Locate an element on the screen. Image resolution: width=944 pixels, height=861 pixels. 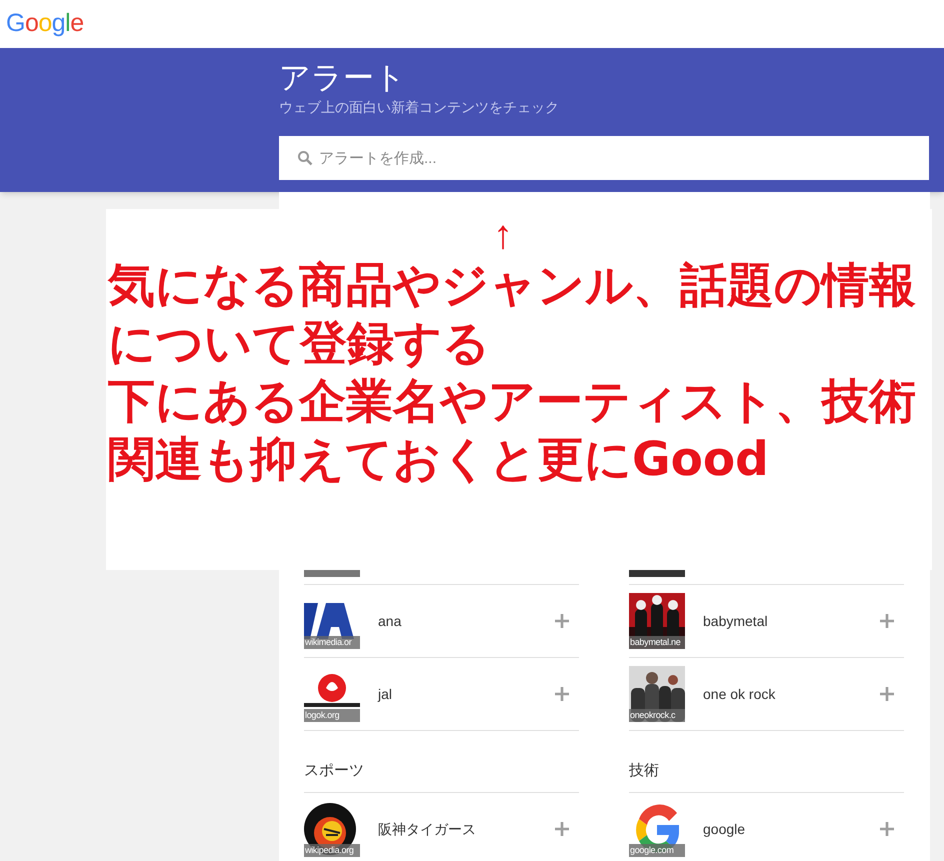
alert-topic: babymetal is located at coordinates (736, 621).